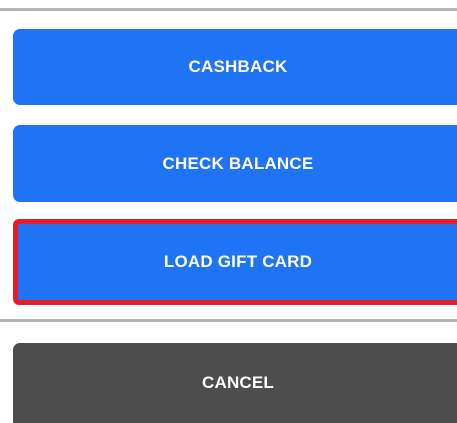  What do you see at coordinates (238, 261) in the screenshot?
I see `load-gift-card-label: LOAD GIFT CARD` at bounding box center [238, 261].